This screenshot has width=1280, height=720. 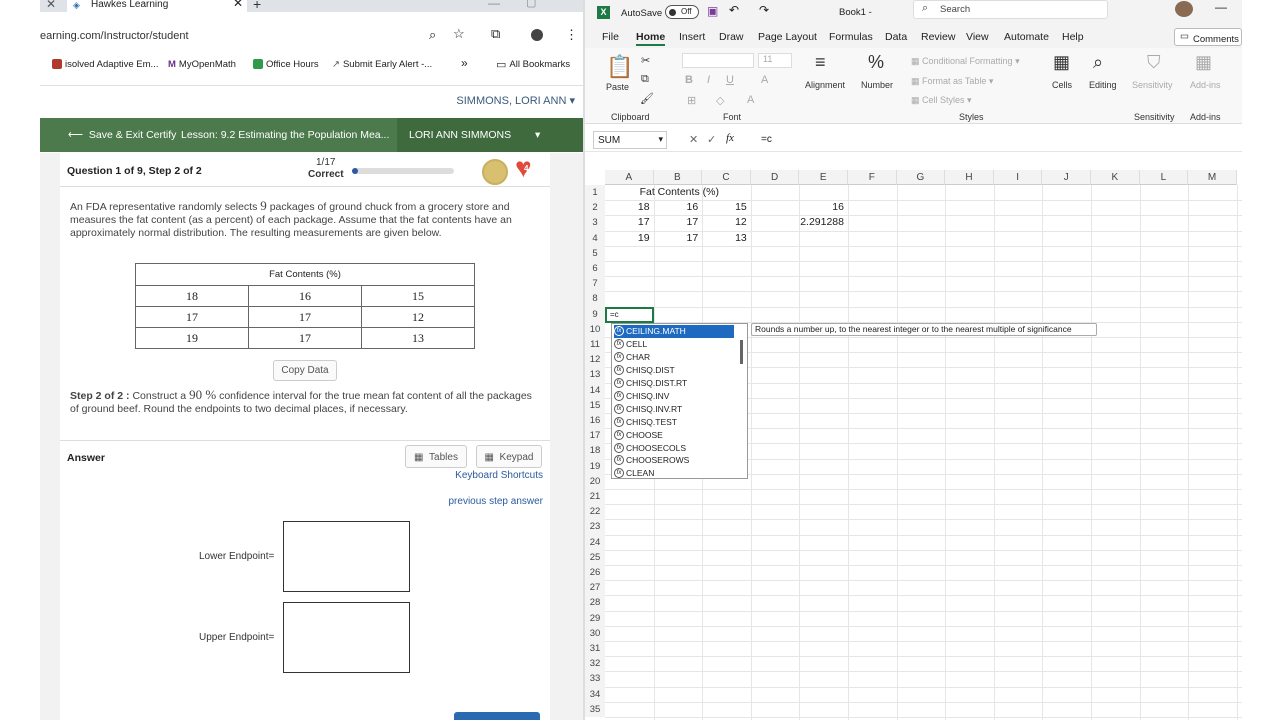 What do you see at coordinates (595, 527) in the screenshot?
I see `row-header: 23` at bounding box center [595, 527].